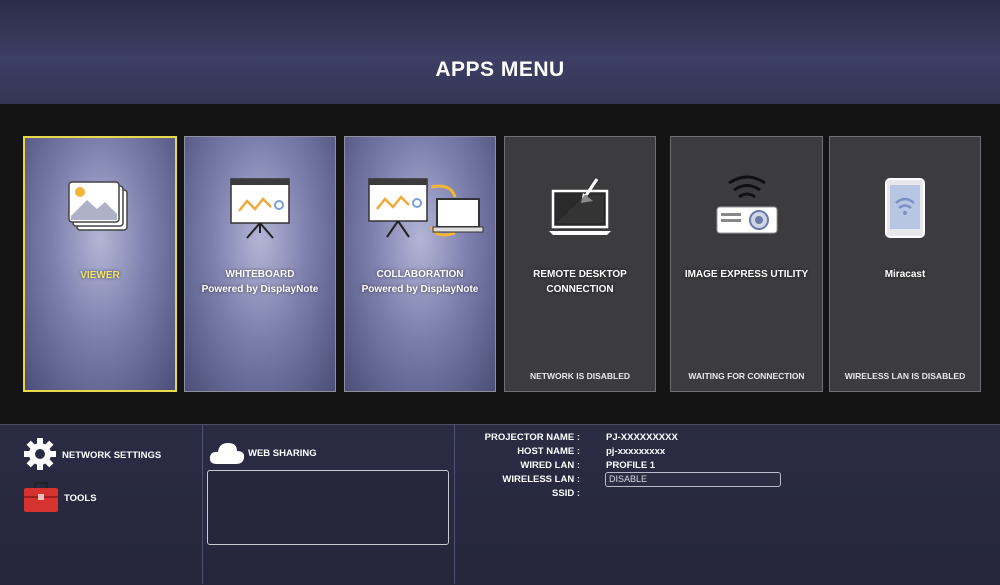  I want to click on web-sharing-panel, so click(328, 507).